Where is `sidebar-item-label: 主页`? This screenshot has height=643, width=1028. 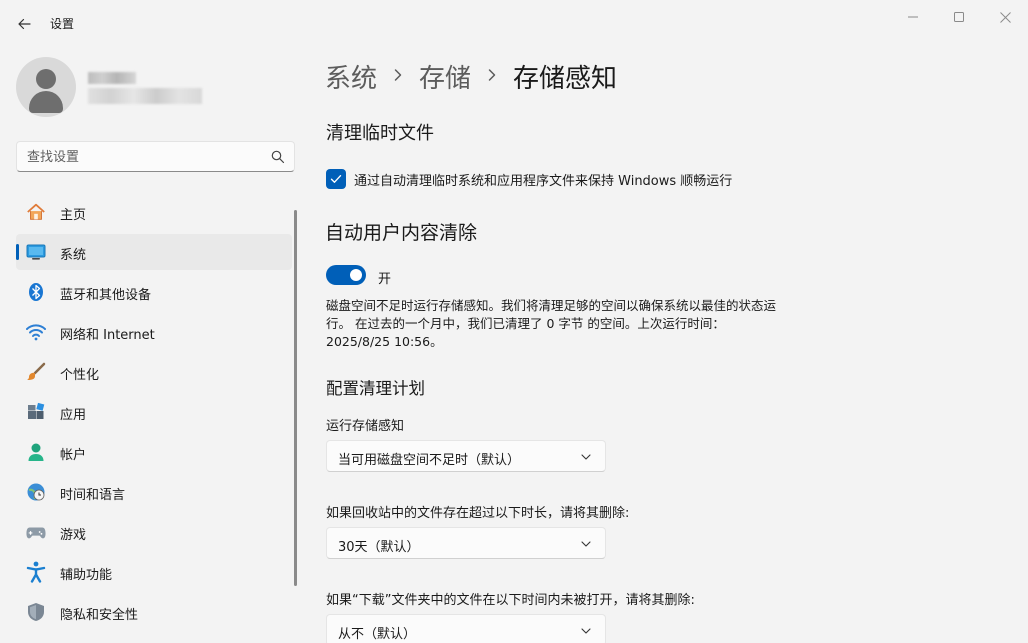 sidebar-item-label: 主页 is located at coordinates (73, 215).